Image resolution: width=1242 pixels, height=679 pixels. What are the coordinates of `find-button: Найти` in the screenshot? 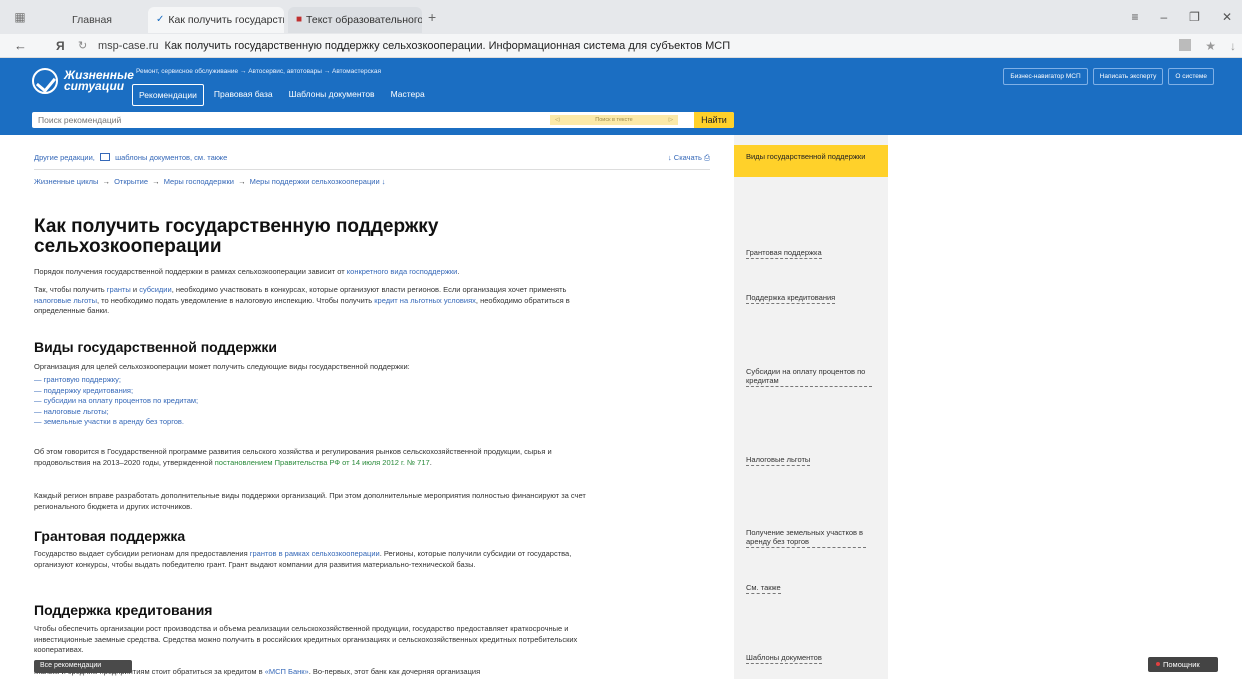 It's located at (714, 120).